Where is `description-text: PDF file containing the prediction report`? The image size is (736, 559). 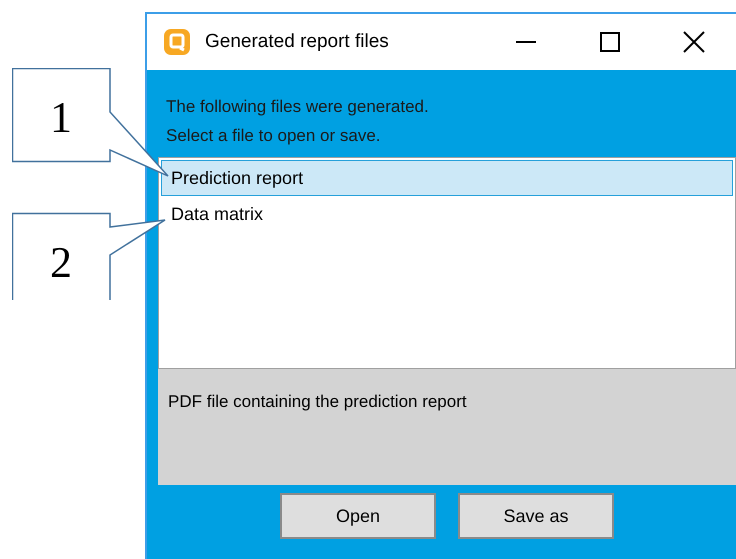 description-text: PDF file containing the prediction report is located at coordinates (317, 401).